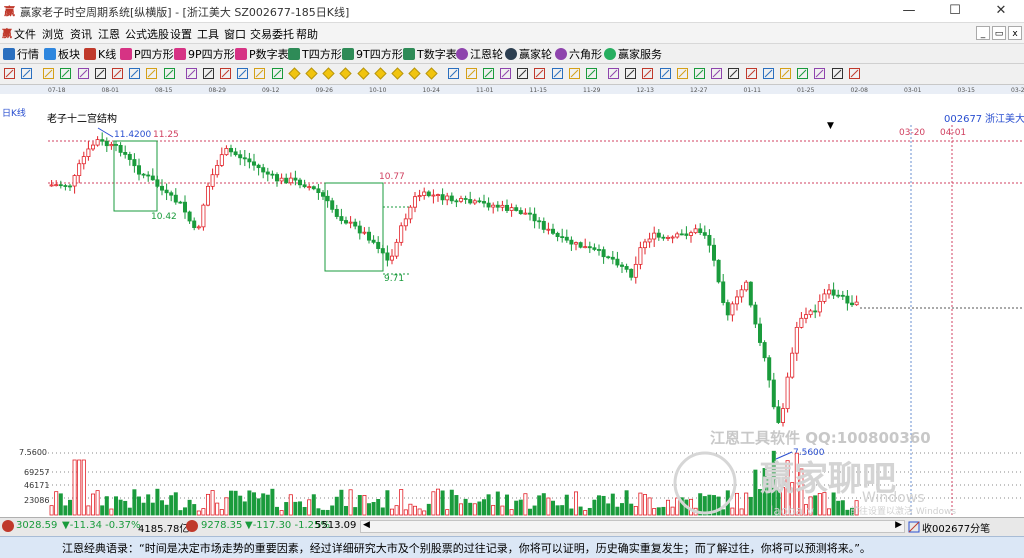  I want to click on back-icon, so click(225, 73).